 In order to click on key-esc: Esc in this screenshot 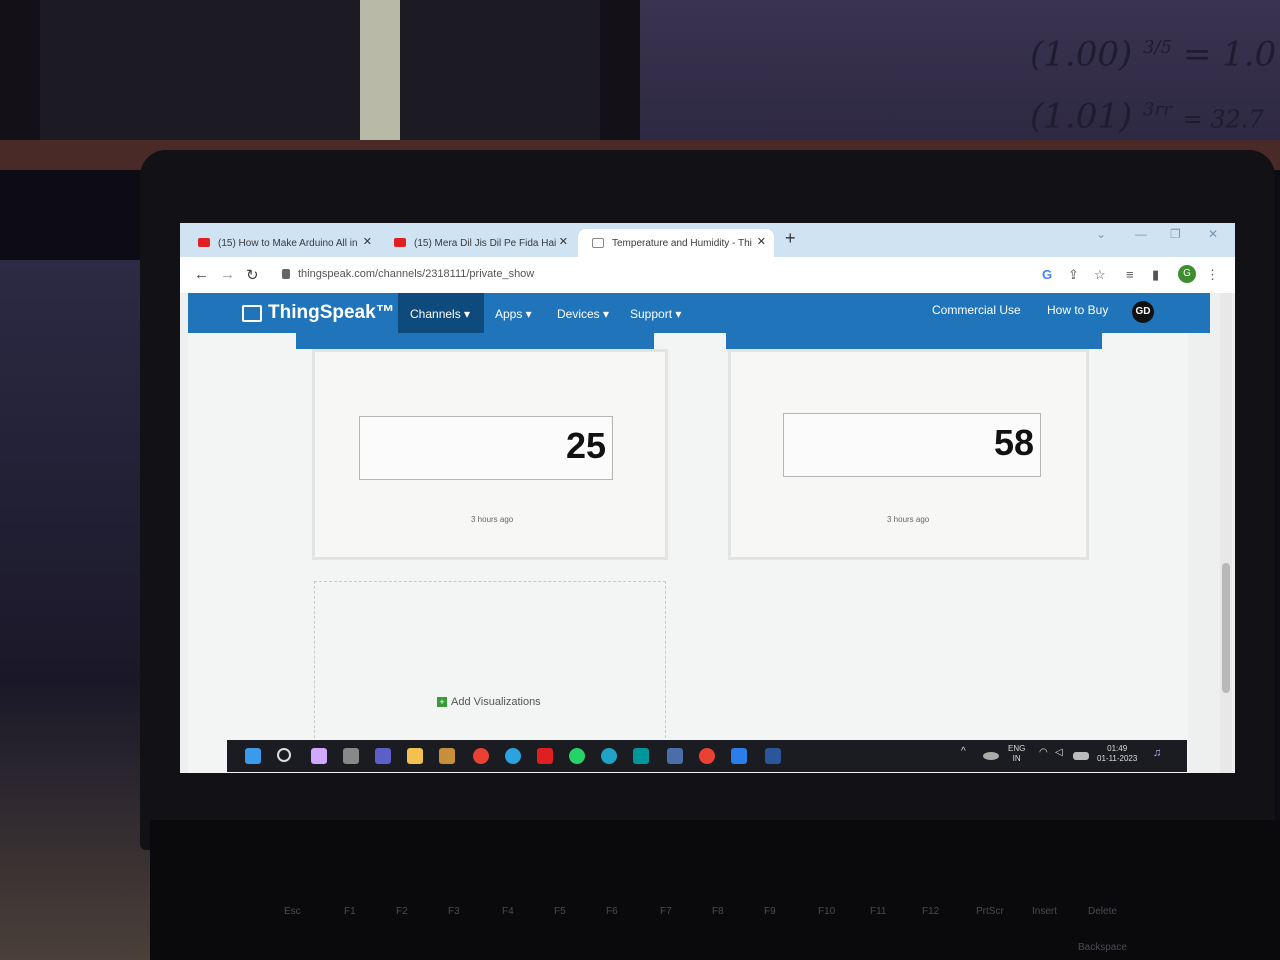, I will do `click(292, 911)`.